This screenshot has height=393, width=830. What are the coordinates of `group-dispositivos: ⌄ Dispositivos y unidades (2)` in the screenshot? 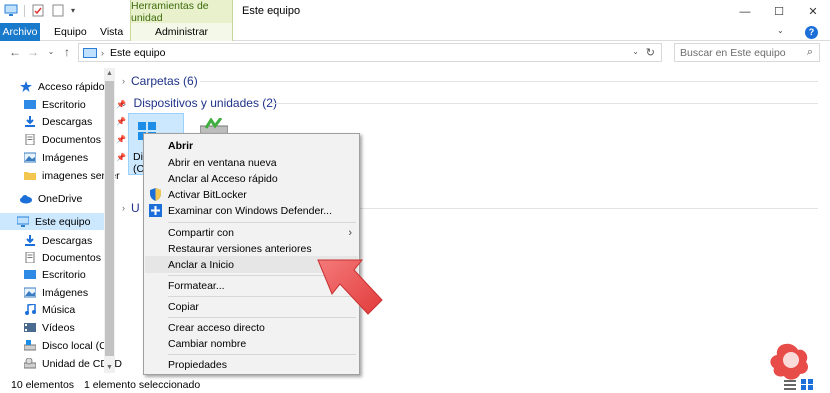 It's located at (198, 103).